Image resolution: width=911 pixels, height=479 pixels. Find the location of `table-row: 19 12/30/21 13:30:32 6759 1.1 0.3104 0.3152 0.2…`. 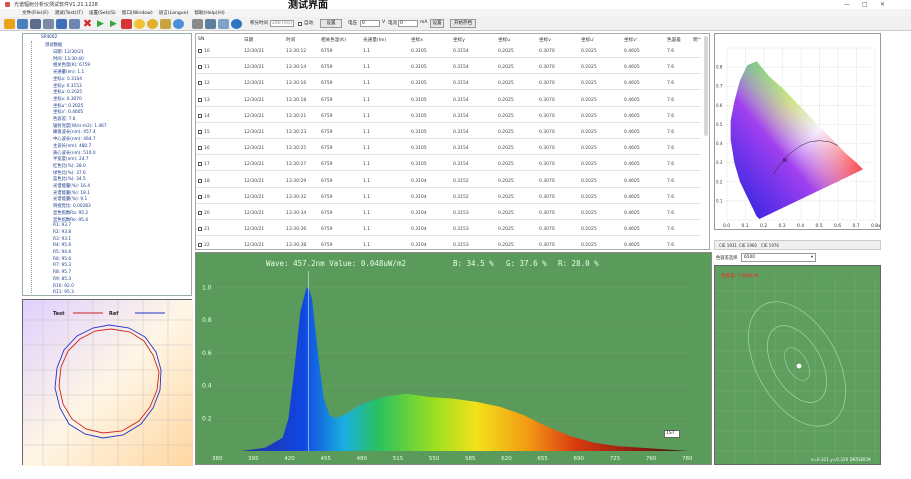

table-row: 19 12/30/21 13:30:32 6759 1.1 0.3104 0.3152 0.2… is located at coordinates (448, 197).